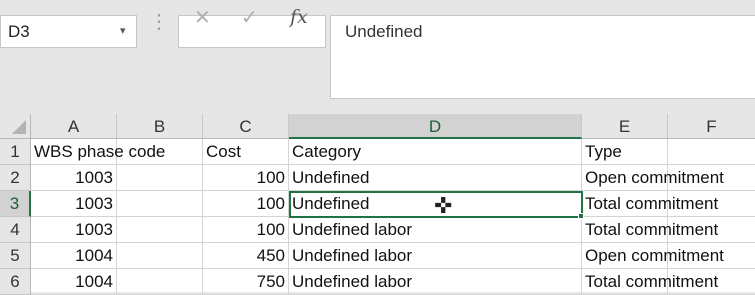 This screenshot has width=755, height=295. I want to click on cell-f6, so click(711, 282).